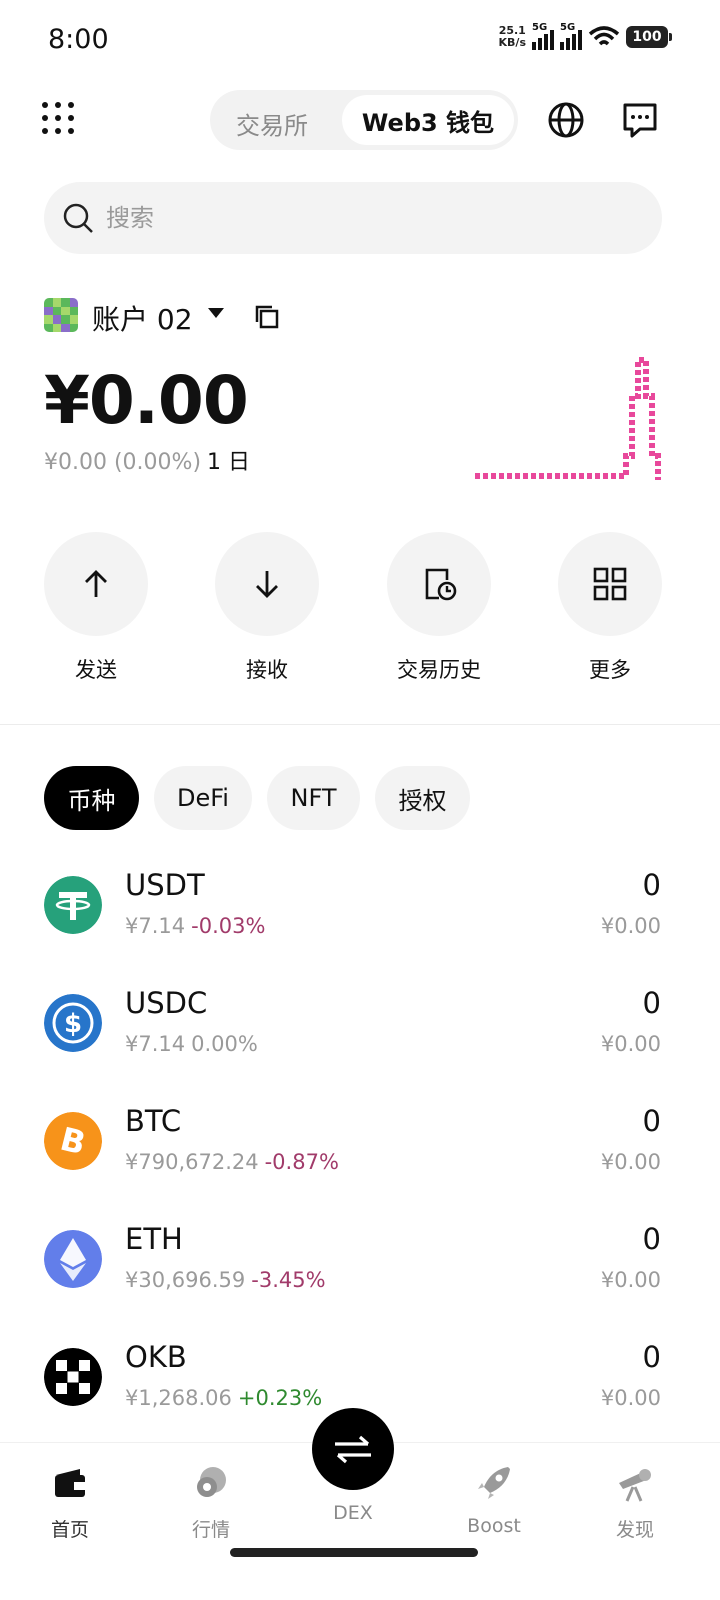 The image size is (720, 1600). I want to click on copy-icon, so click(267, 317).